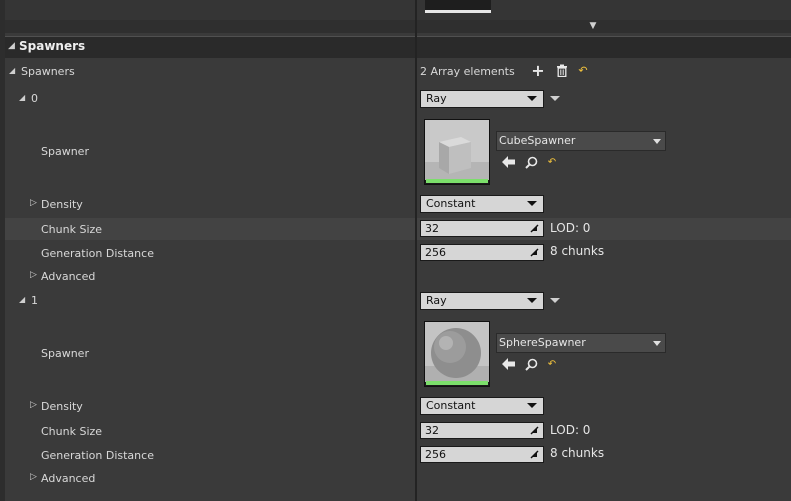  Describe the element at coordinates (34, 98) in the screenshot. I see `element-index: 0` at that location.